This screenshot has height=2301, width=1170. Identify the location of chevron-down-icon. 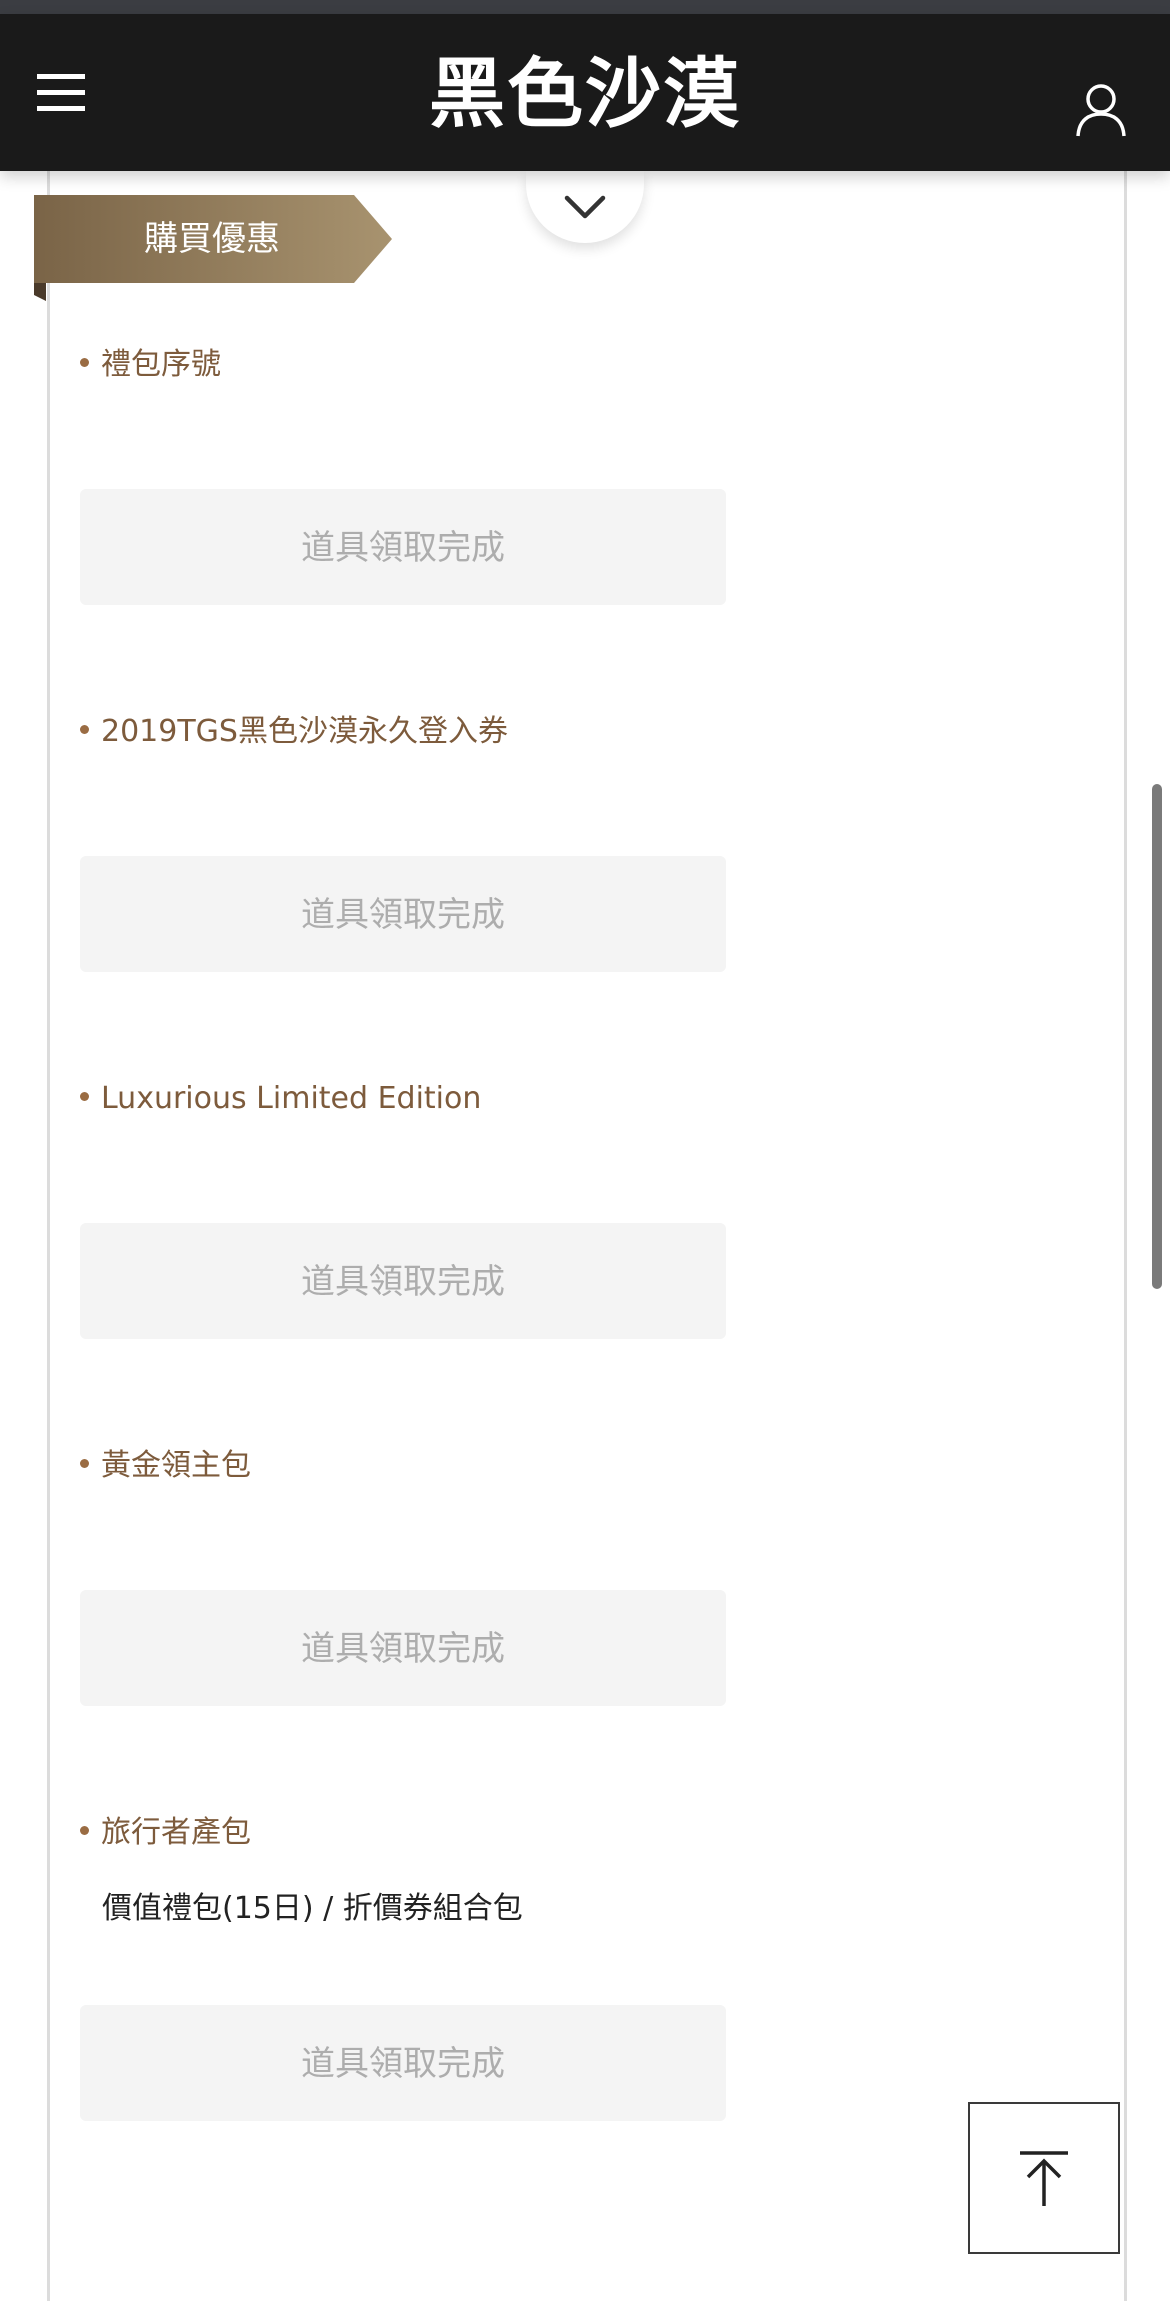
(585, 207).